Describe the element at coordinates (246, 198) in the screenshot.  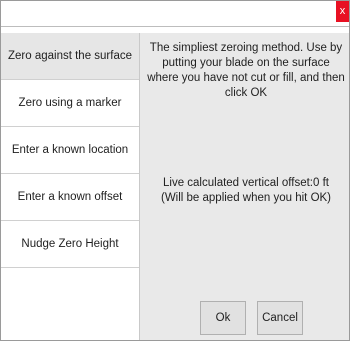
I see `offset-note-text: (Will be applied when you hit OK)` at that location.